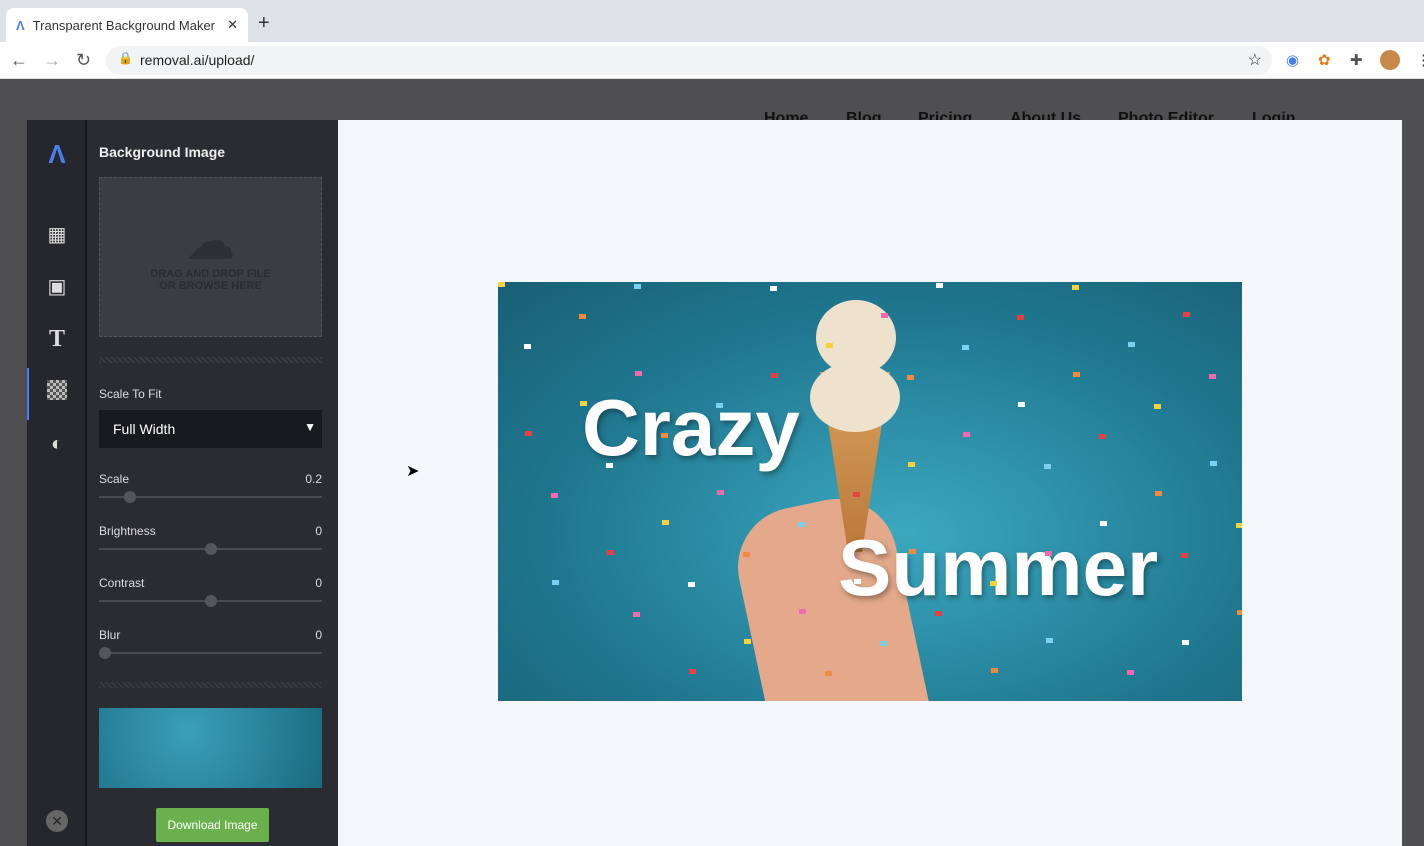  I want to click on dropzone: ☁ DRAG AND DROP FILE OR BROWSE HERE, so click(210, 257).